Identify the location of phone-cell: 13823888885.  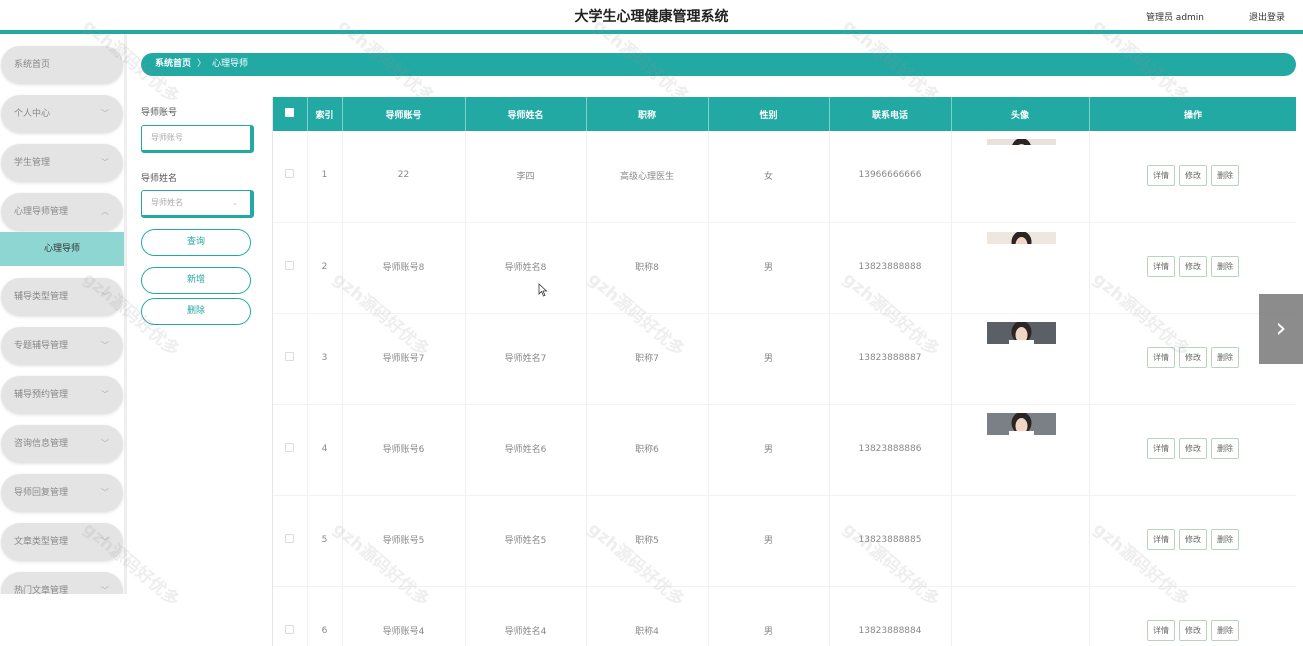
(890, 541).